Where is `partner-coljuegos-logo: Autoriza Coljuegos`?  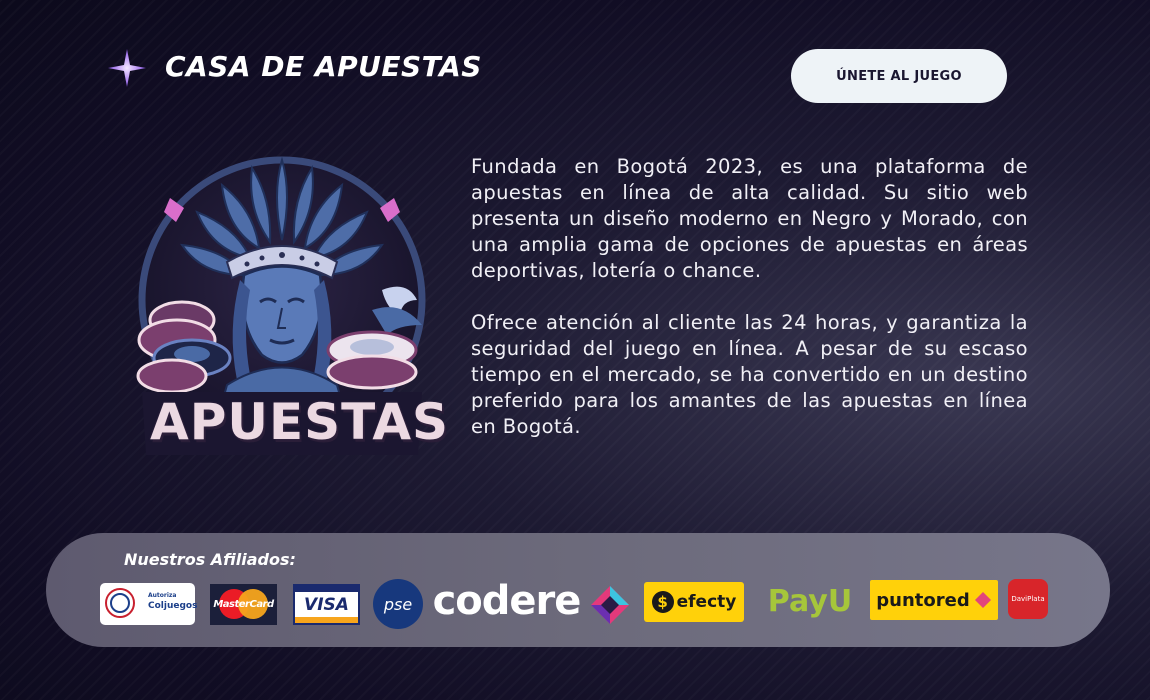
partner-coljuegos-logo: Autoriza Coljuegos is located at coordinates (149, 604).